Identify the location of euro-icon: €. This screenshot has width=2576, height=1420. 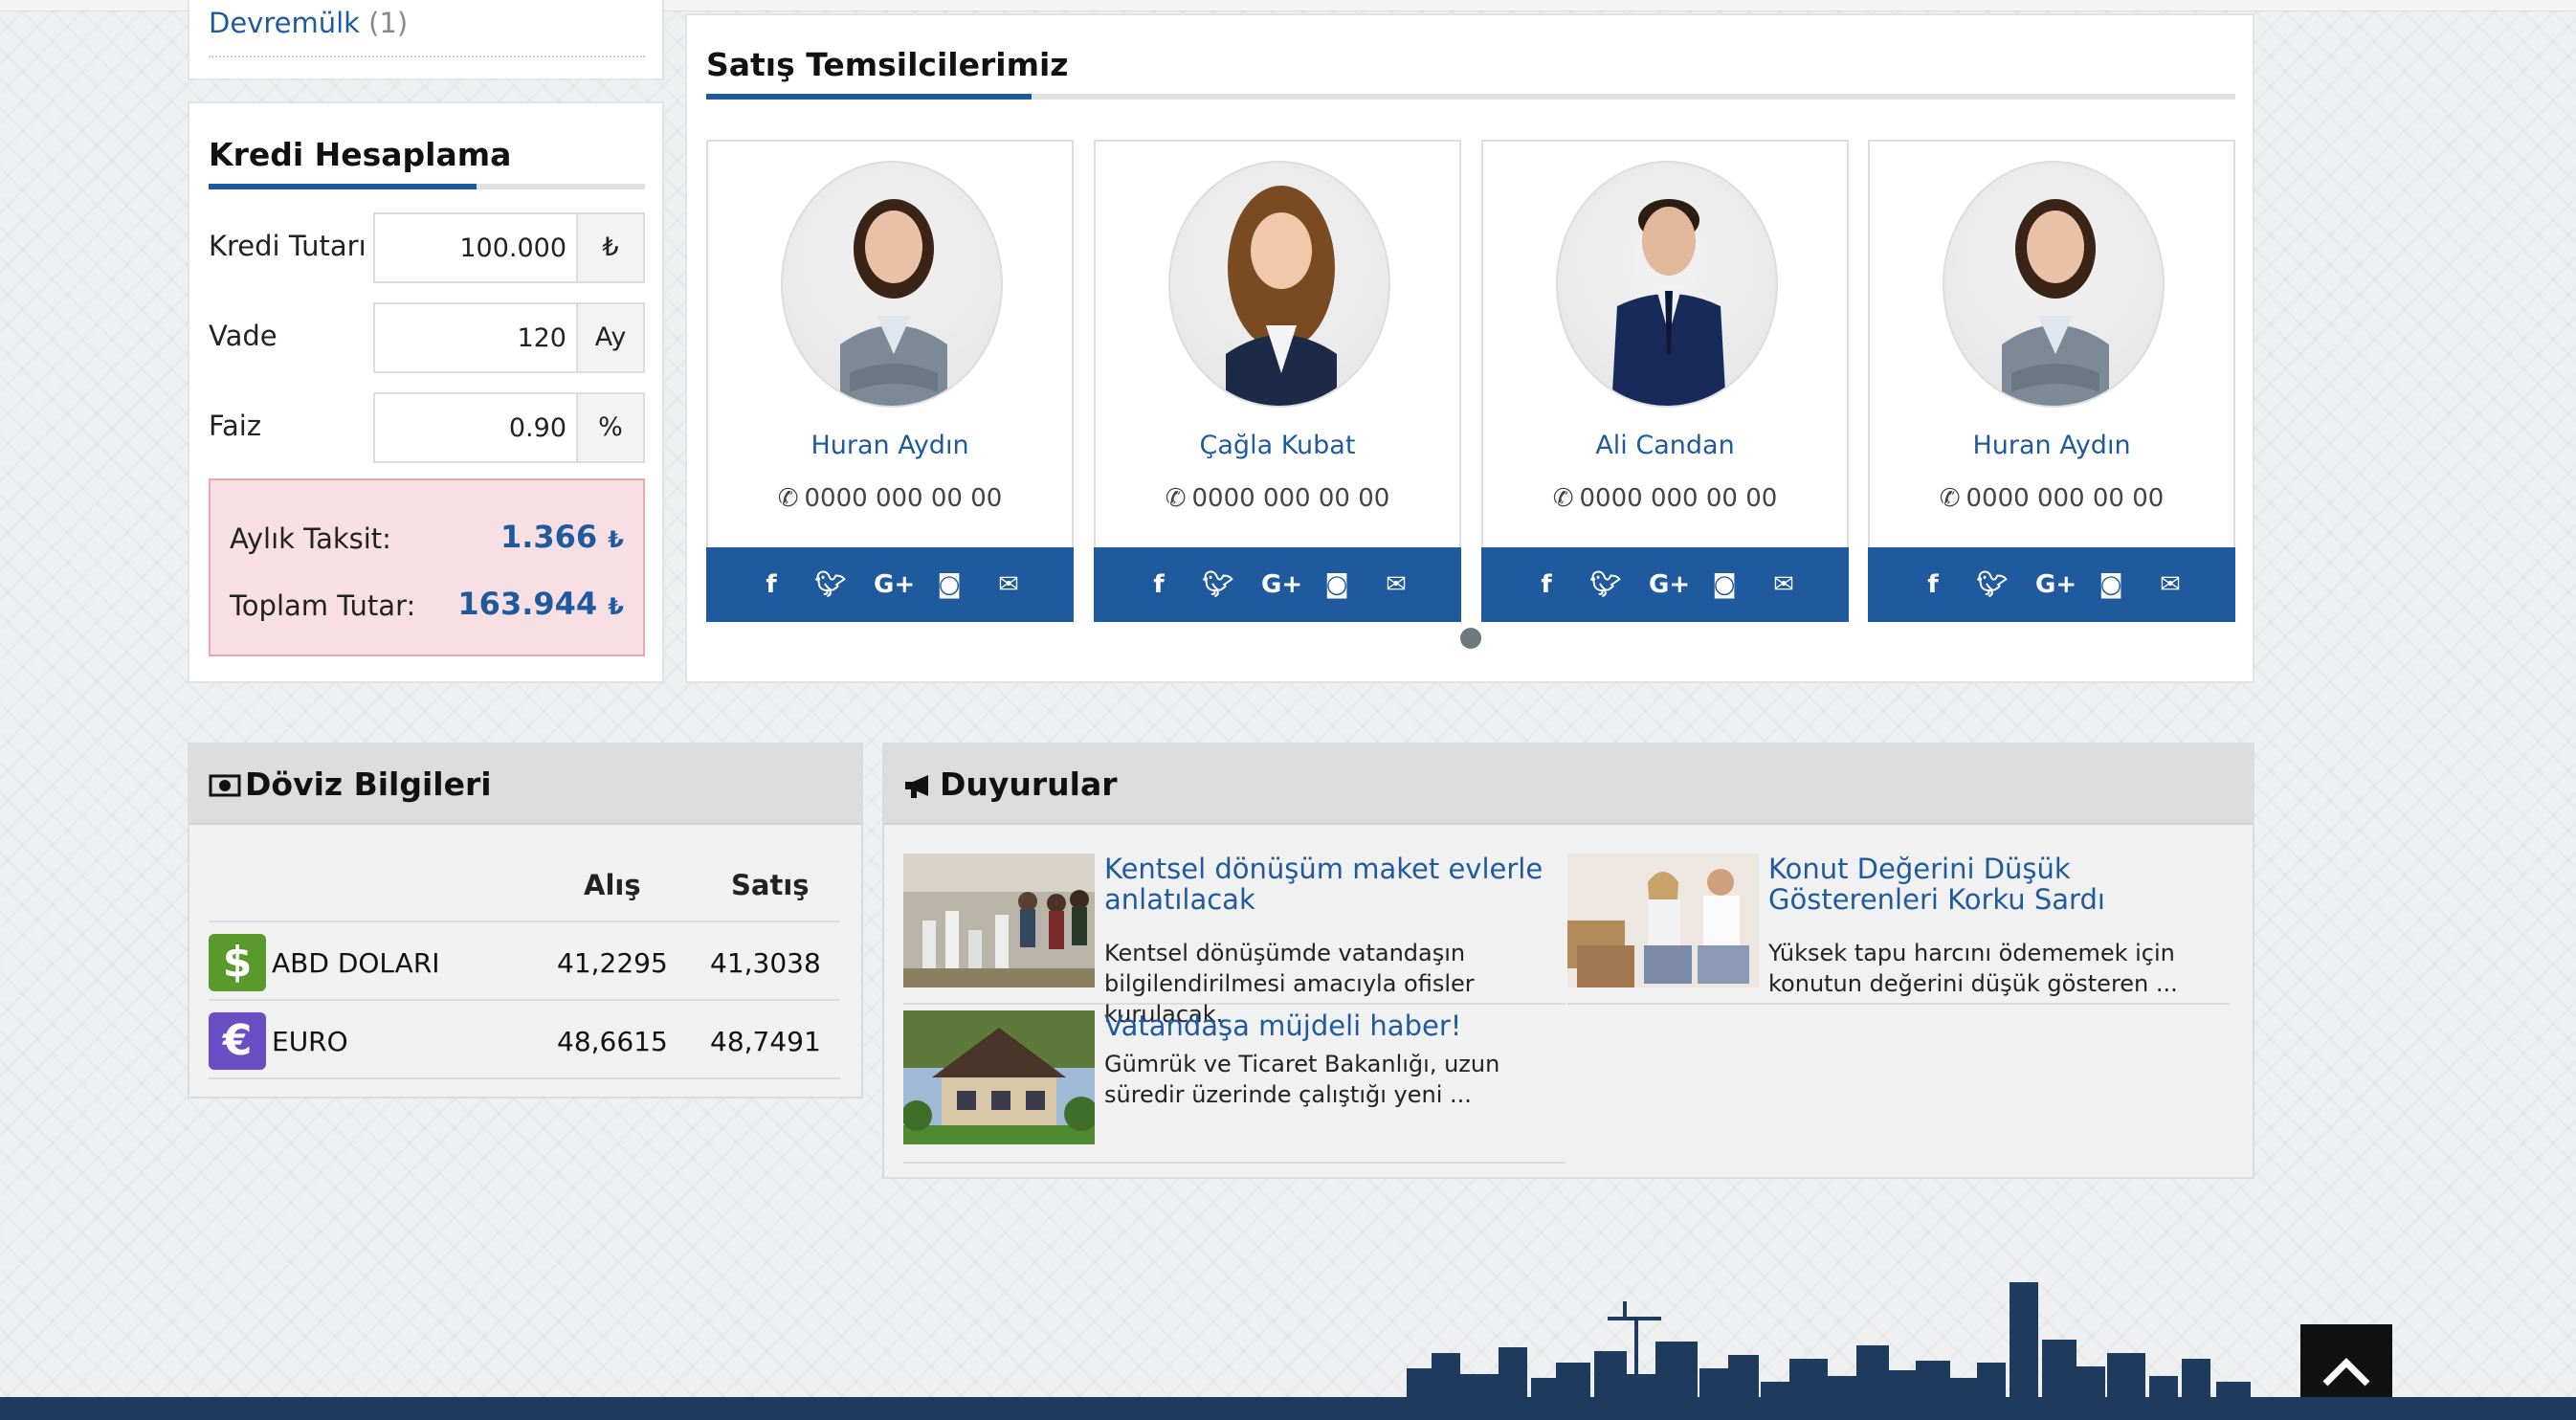
(237, 1041).